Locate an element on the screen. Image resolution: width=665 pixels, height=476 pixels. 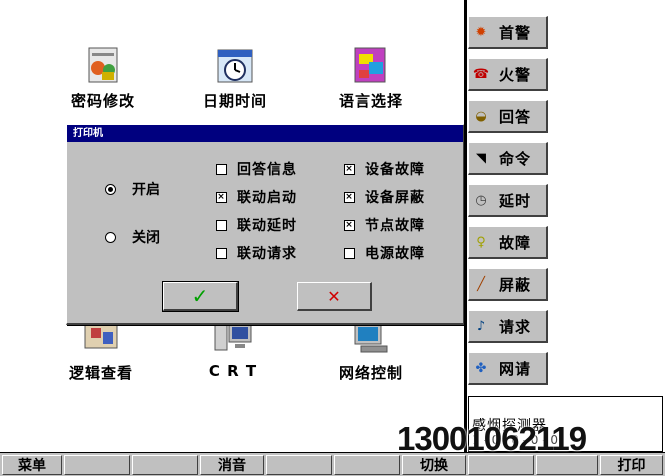
button-label: 延时 is located at coordinates (515, 200).